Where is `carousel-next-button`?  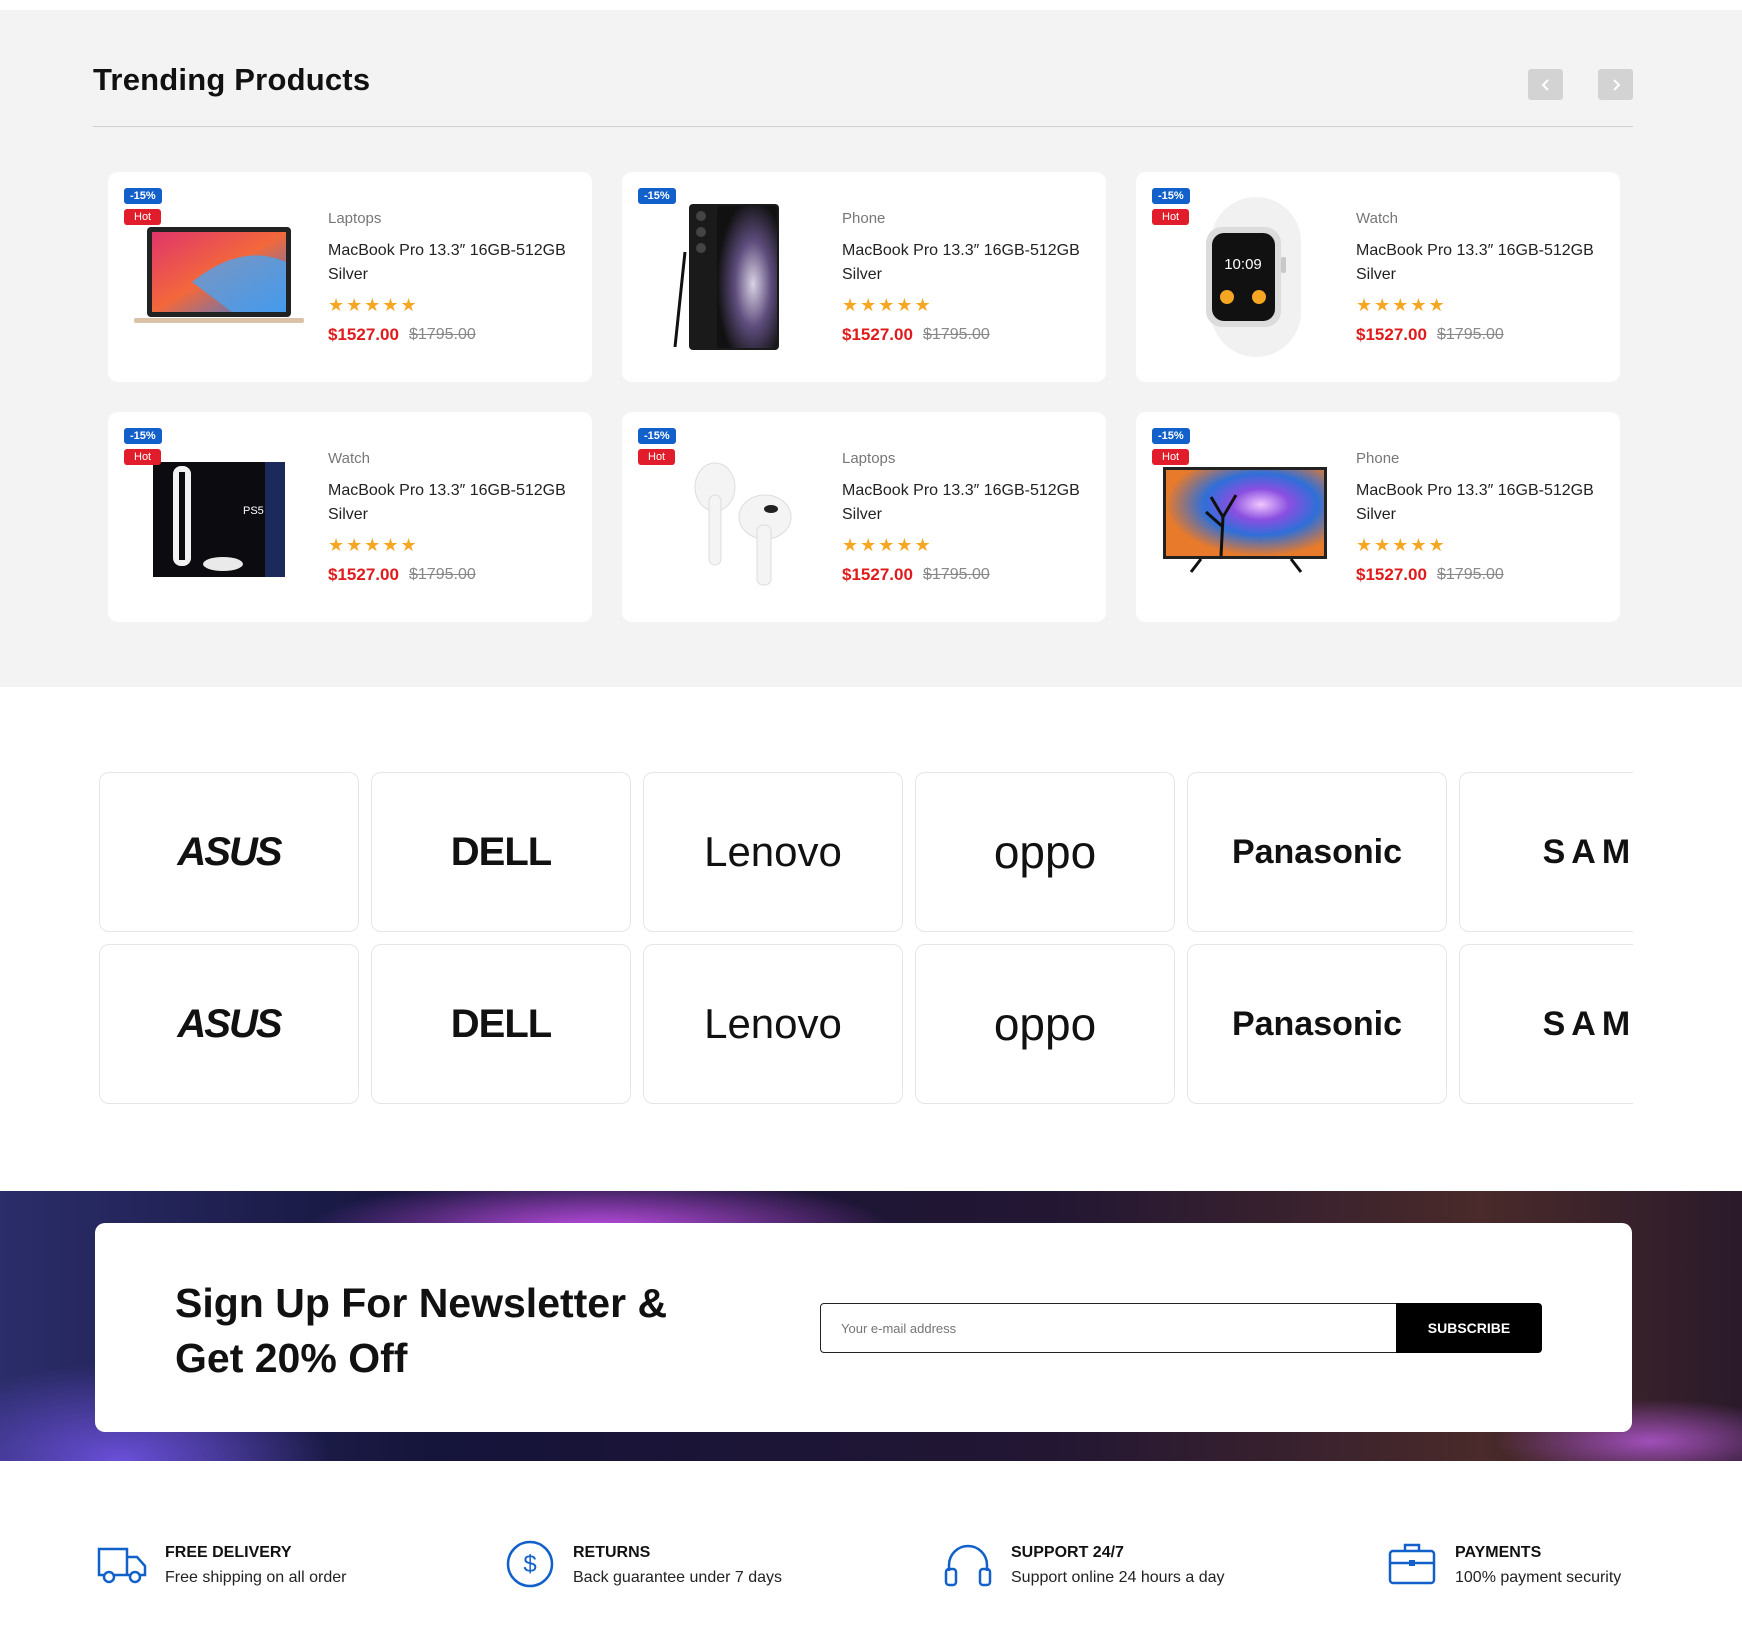 carousel-next-button is located at coordinates (1615, 84).